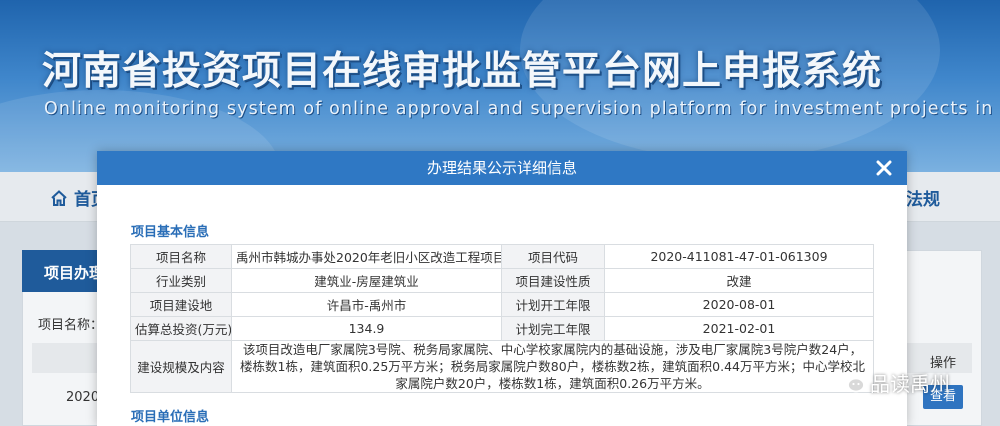 The height and width of the screenshot is (426, 1000). I want to click on field-value: 134.9, so click(366, 328).